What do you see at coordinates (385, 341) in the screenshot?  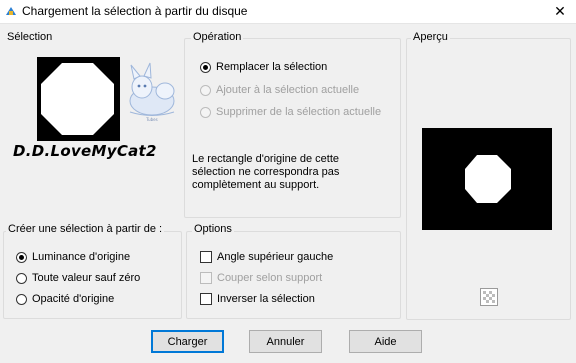 I see `help-button: Aide` at bounding box center [385, 341].